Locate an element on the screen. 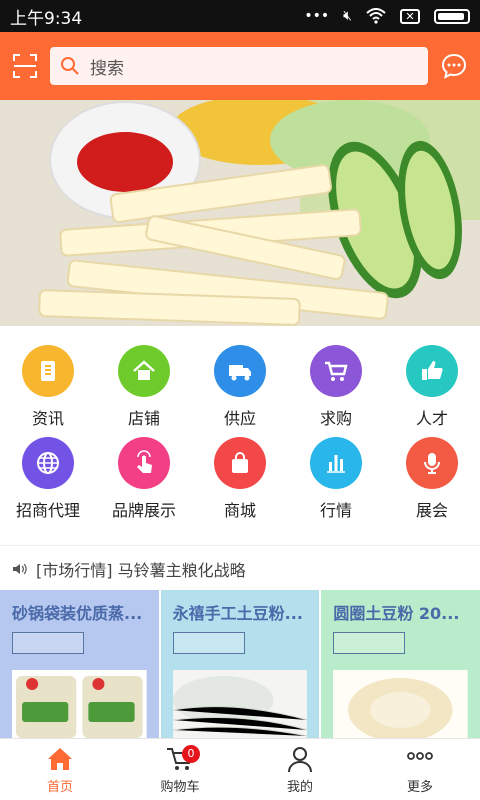  category-buy: 求购 is located at coordinates (336, 391).